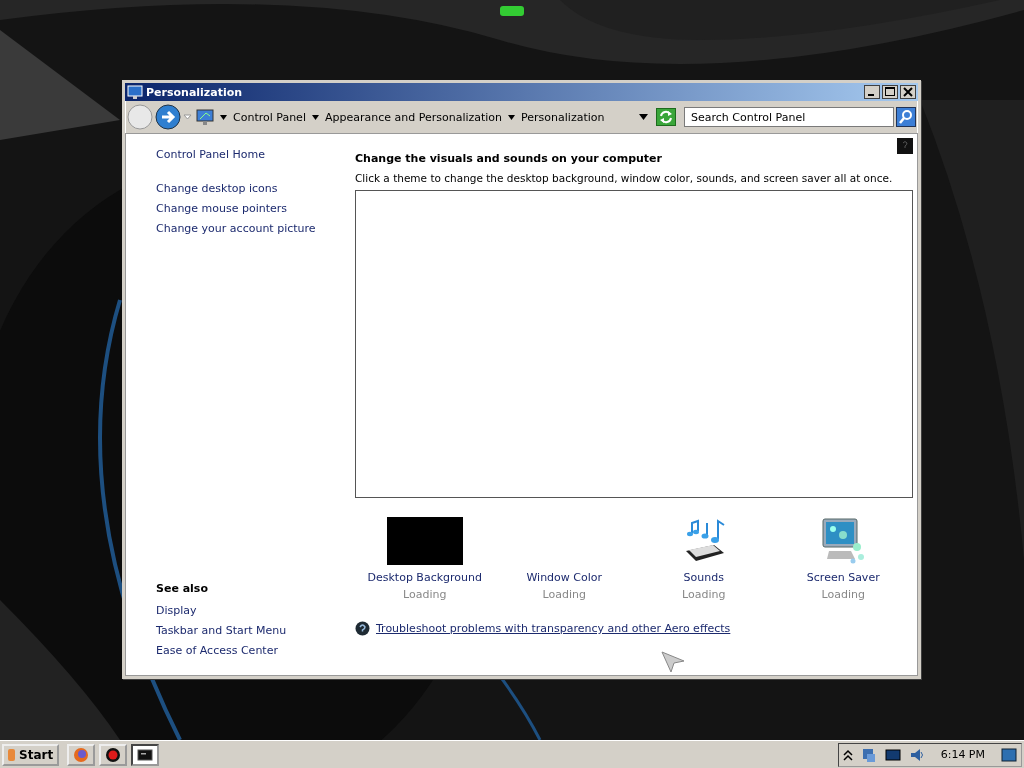 The height and width of the screenshot is (768, 1024). Describe the element at coordinates (12, 754) in the screenshot. I see `start-icon` at that location.